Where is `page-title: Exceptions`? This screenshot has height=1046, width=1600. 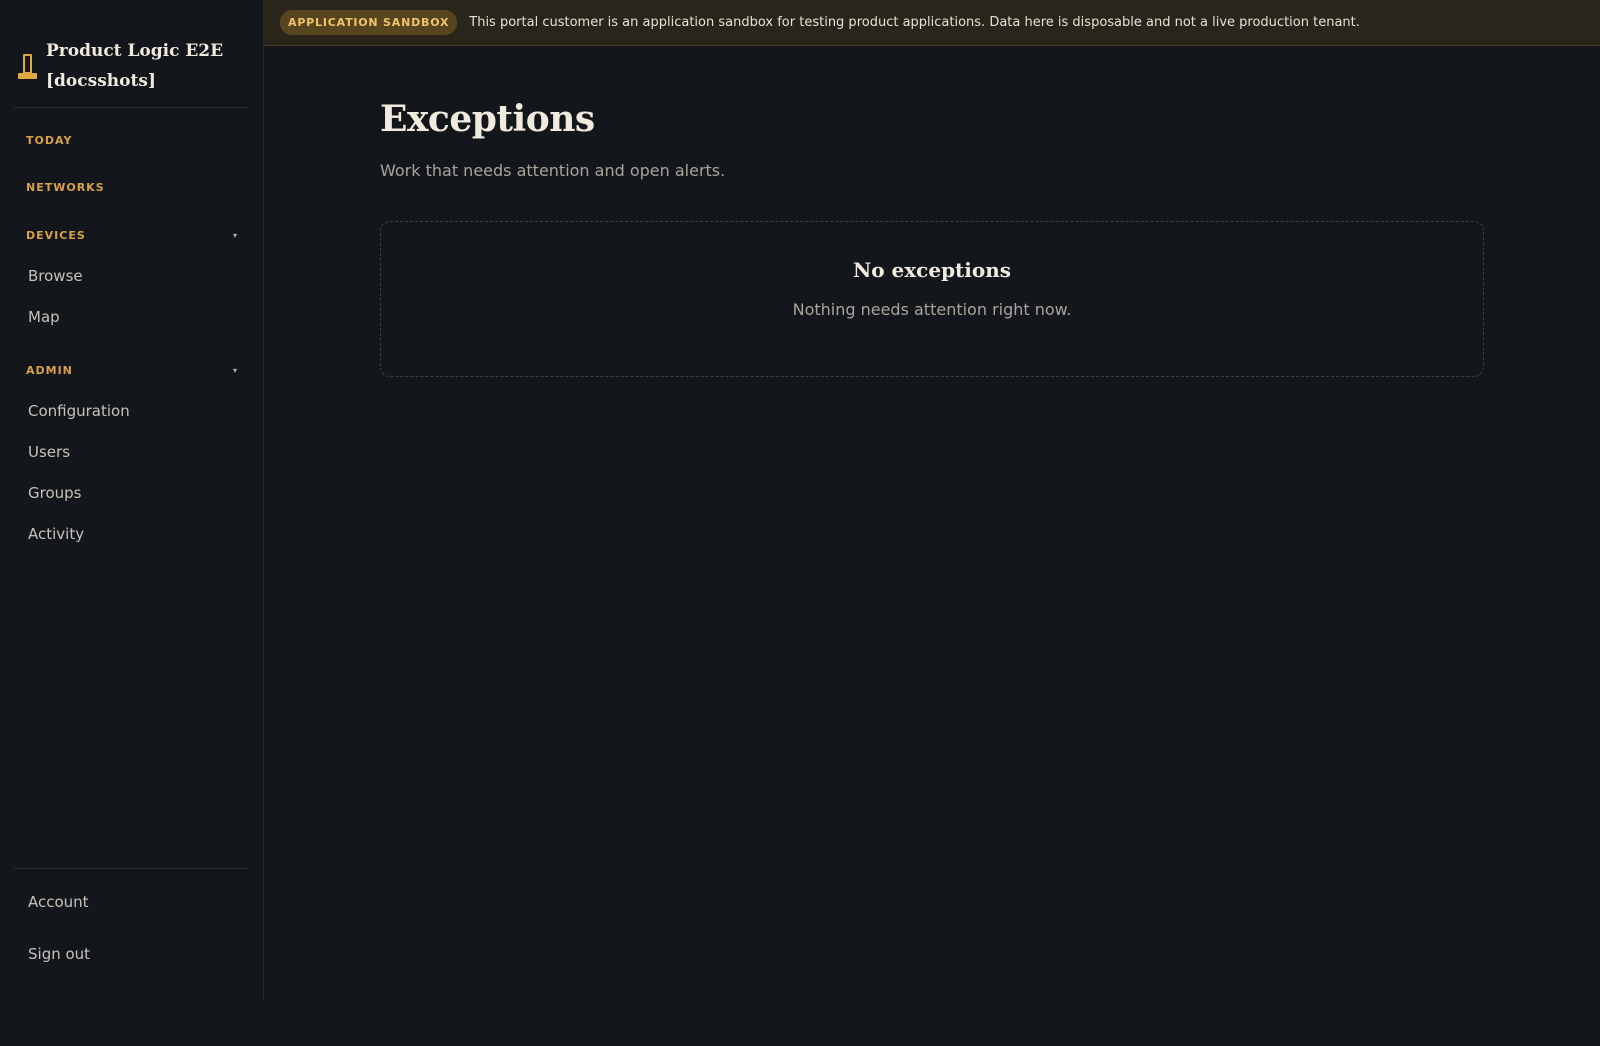
page-title: Exceptions is located at coordinates (487, 119).